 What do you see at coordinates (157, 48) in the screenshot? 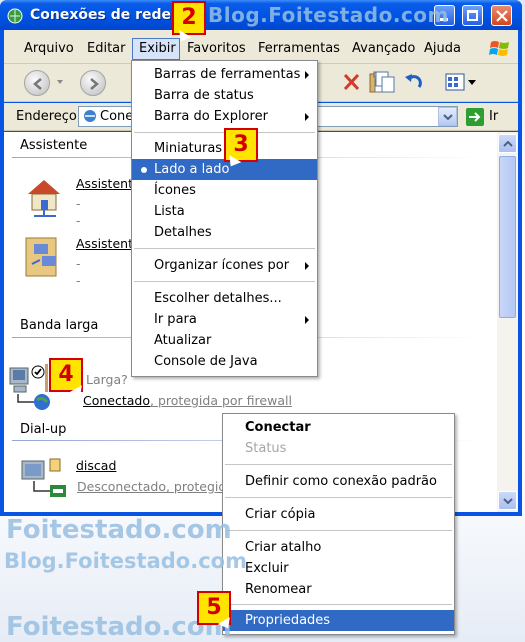
I see `menu-exibir: Exibir` at bounding box center [157, 48].